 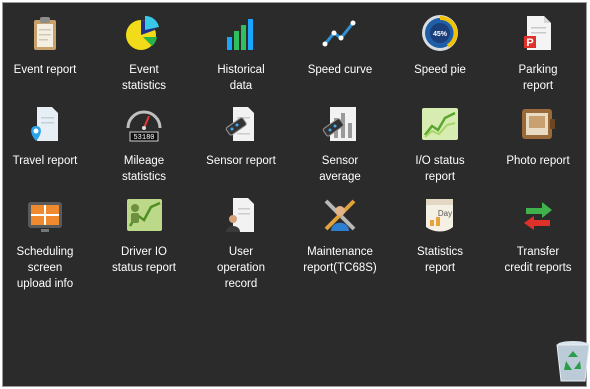 What do you see at coordinates (340, 124) in the screenshot?
I see `sensor-average-icon` at bounding box center [340, 124].